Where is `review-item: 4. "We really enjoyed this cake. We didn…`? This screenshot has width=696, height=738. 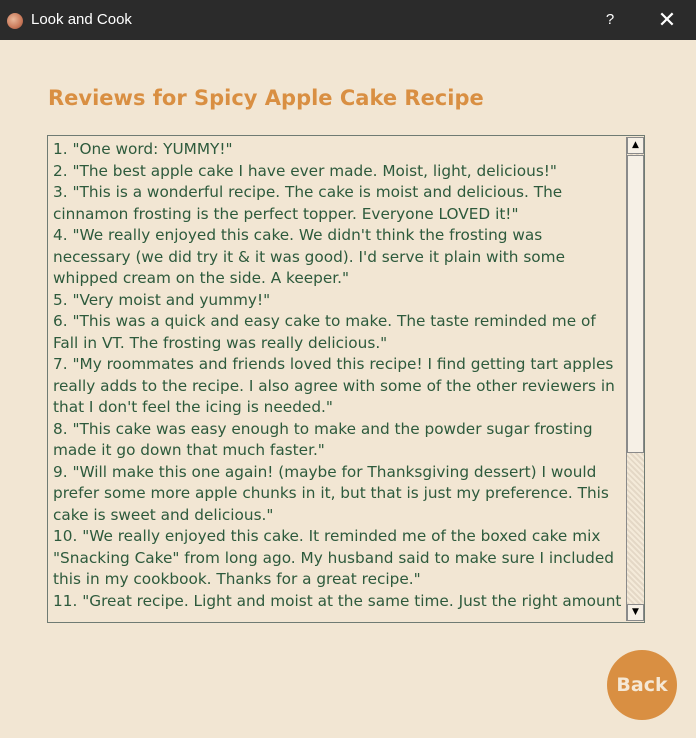 review-item: 4. "We really enjoyed this cake. We didn… is located at coordinates (309, 256).